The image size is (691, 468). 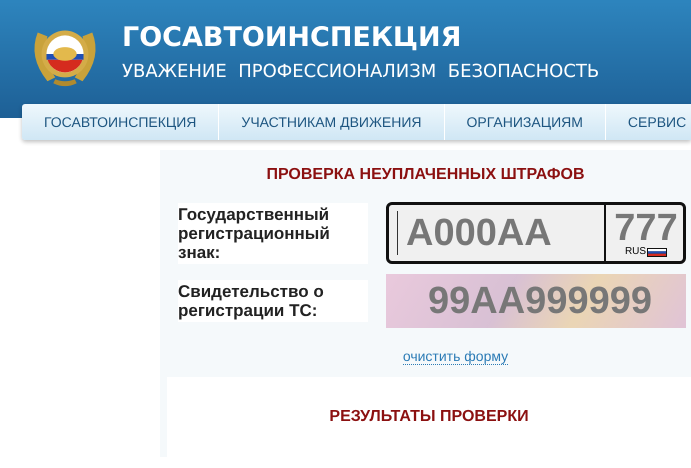 What do you see at coordinates (648, 122) in the screenshot?
I see `nav-item: СЕРВИС` at bounding box center [648, 122].